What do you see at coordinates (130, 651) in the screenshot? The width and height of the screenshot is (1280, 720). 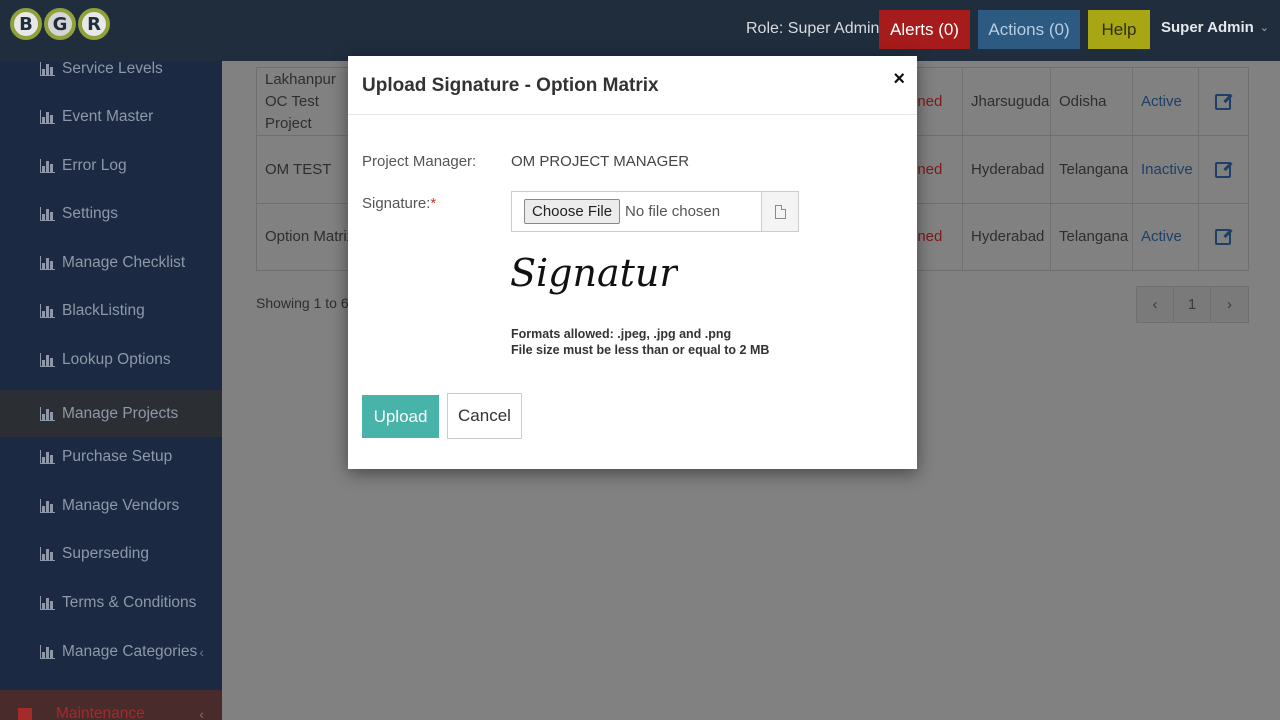 I see `sidebar-item-label: Manage Categories` at bounding box center [130, 651].